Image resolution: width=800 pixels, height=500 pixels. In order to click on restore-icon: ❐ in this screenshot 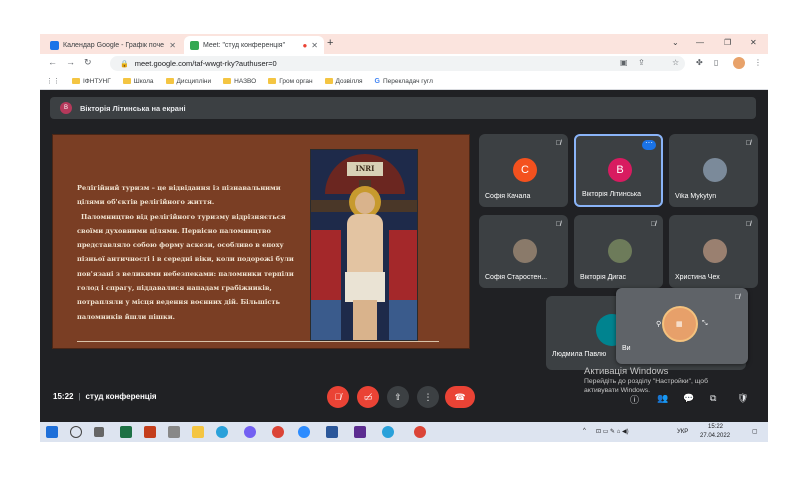, I will do `click(727, 42)`.